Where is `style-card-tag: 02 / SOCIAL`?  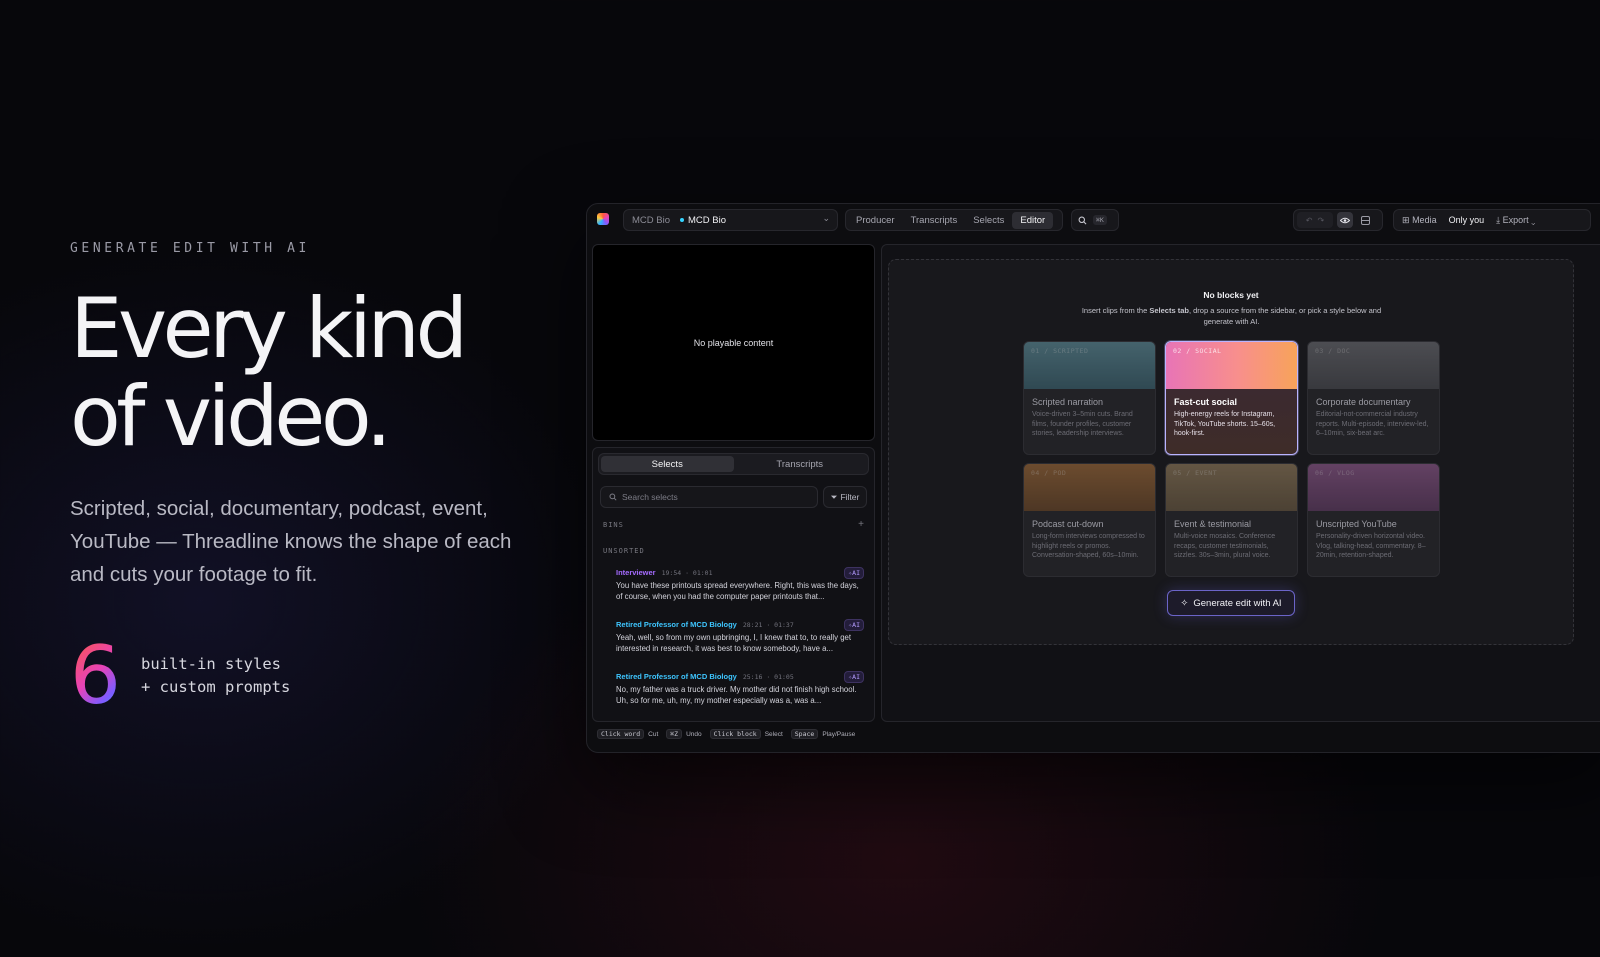
style-card-tag: 02 / SOCIAL is located at coordinates (1197, 351).